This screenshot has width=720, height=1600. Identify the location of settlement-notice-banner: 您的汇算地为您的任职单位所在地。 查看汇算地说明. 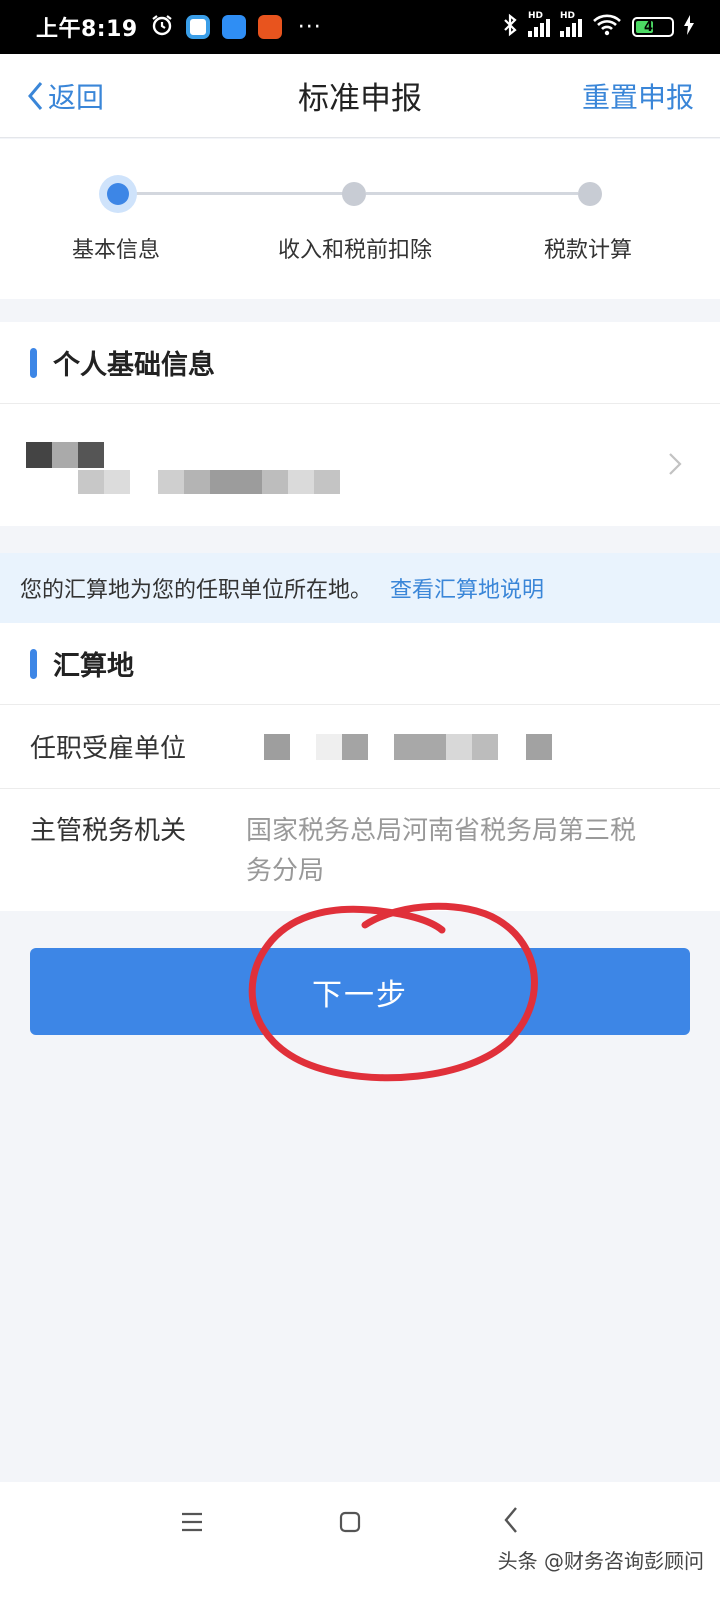
(360, 588).